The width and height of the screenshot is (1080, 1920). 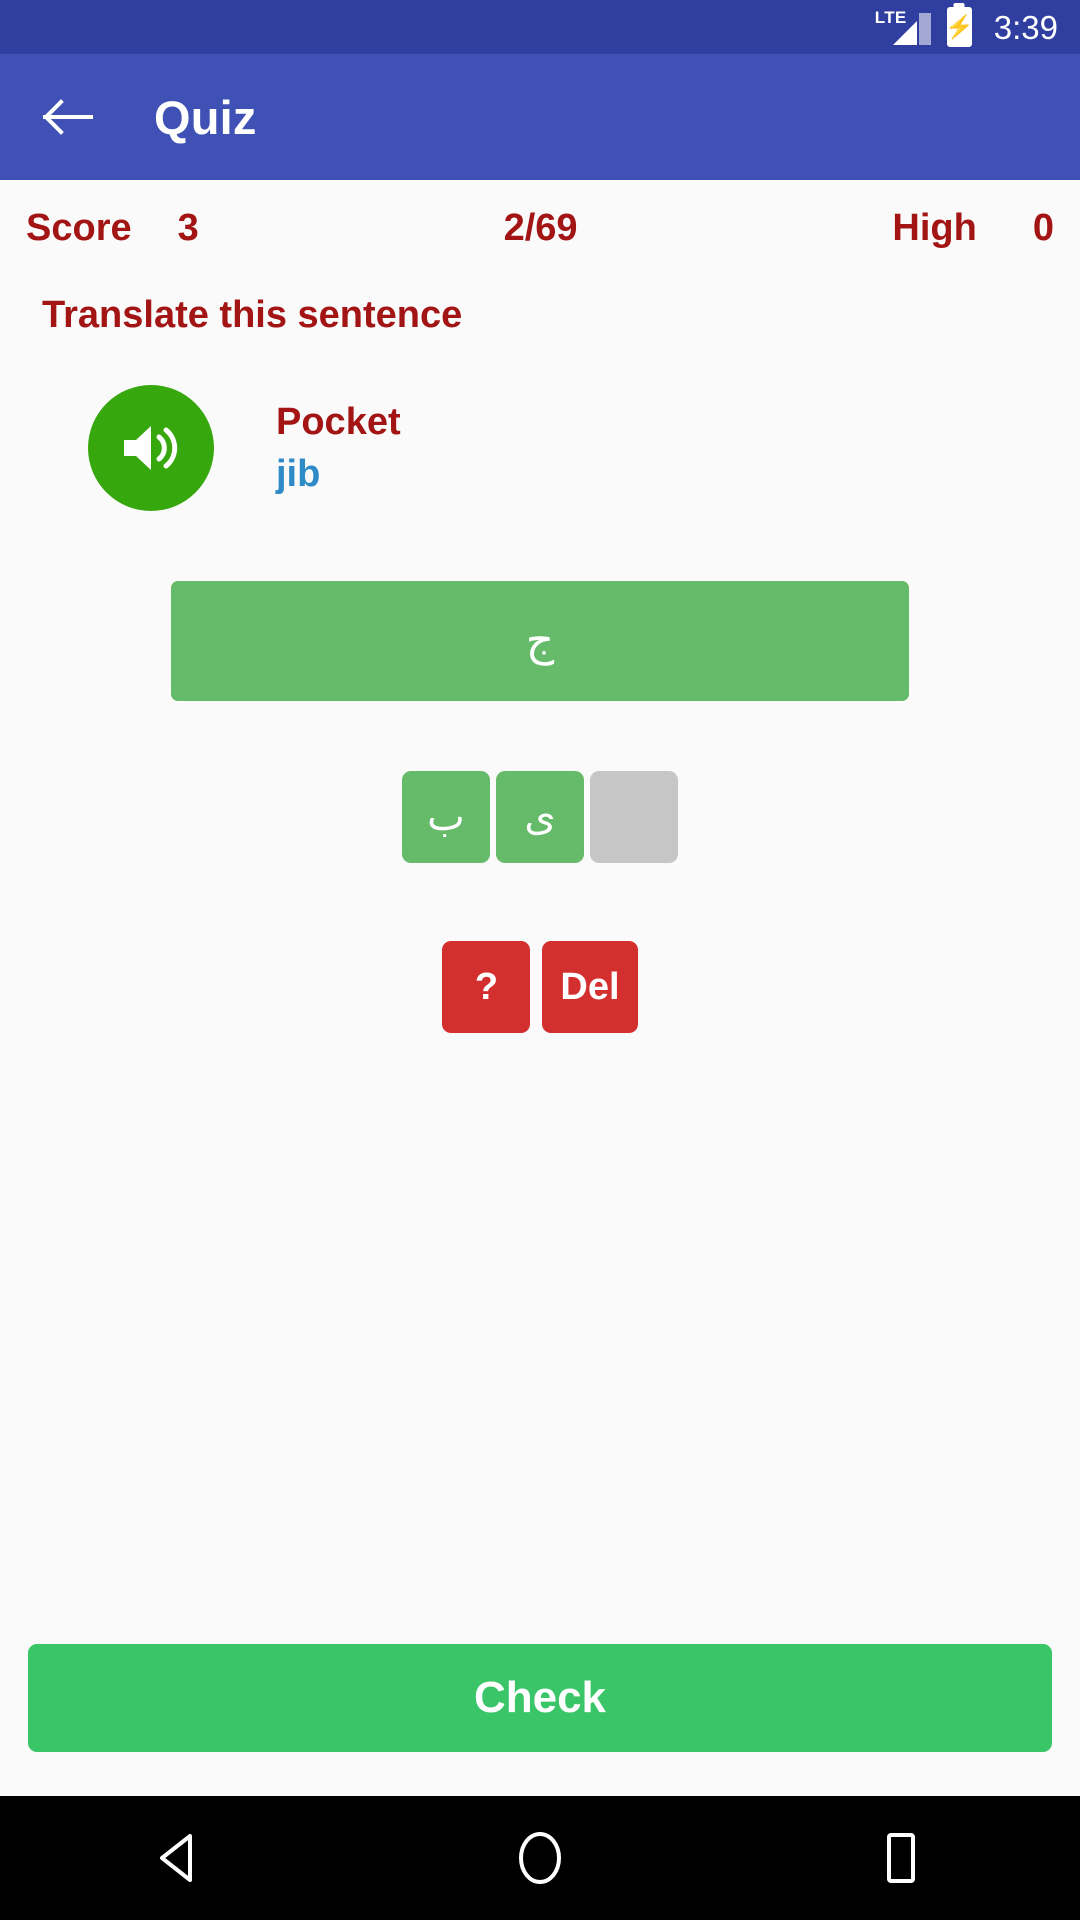 I want to click on question-row: Pocket jib, so click(x=540, y=448).